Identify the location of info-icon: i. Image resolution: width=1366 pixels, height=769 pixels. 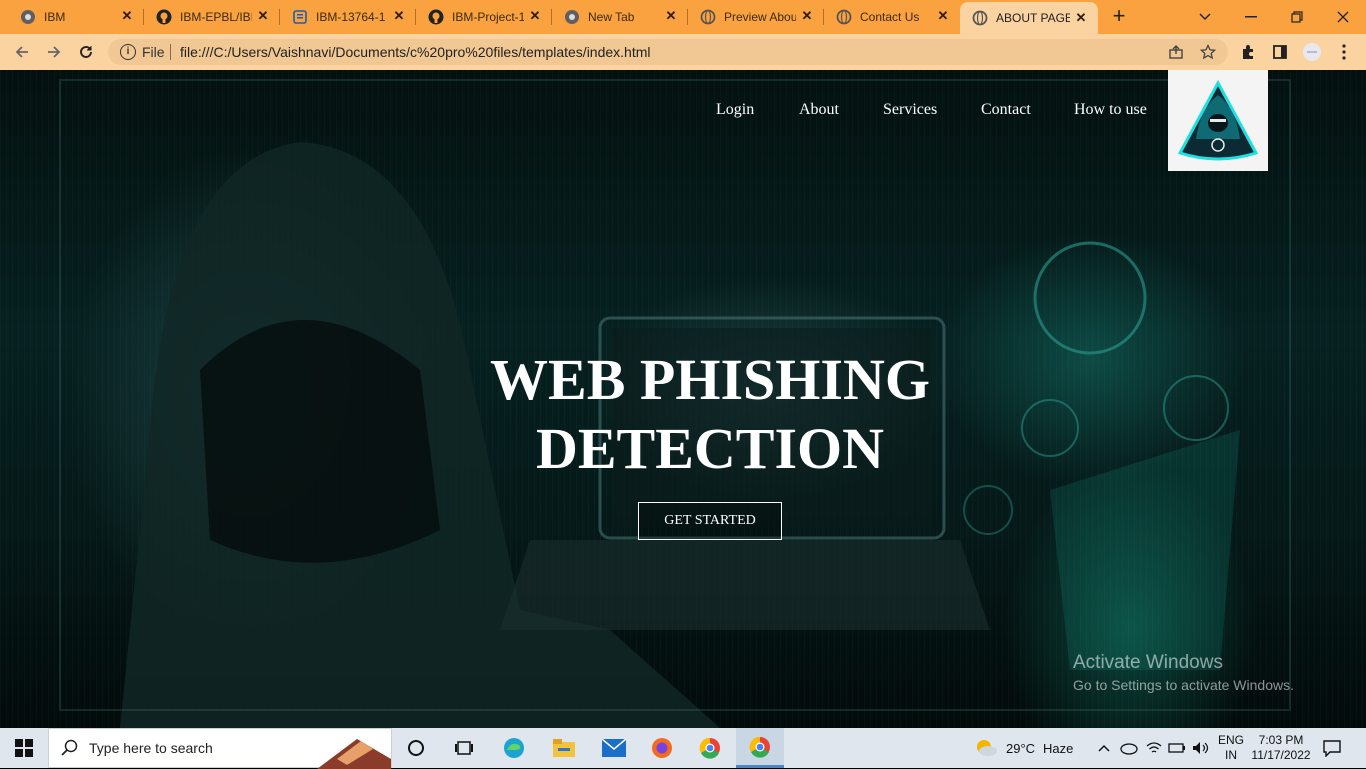
(128, 52).